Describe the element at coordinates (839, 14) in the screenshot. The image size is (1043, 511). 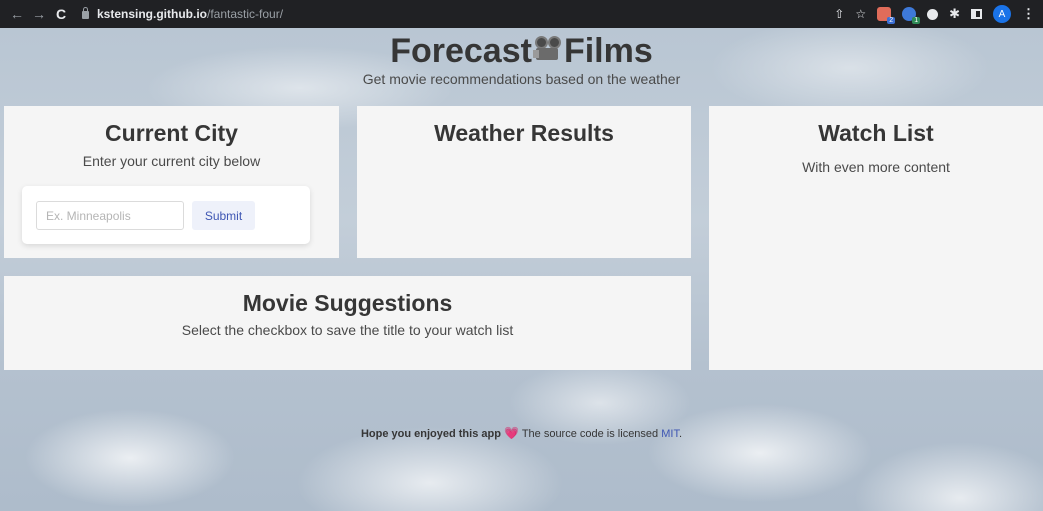
I see `share-icon: ⇧` at that location.